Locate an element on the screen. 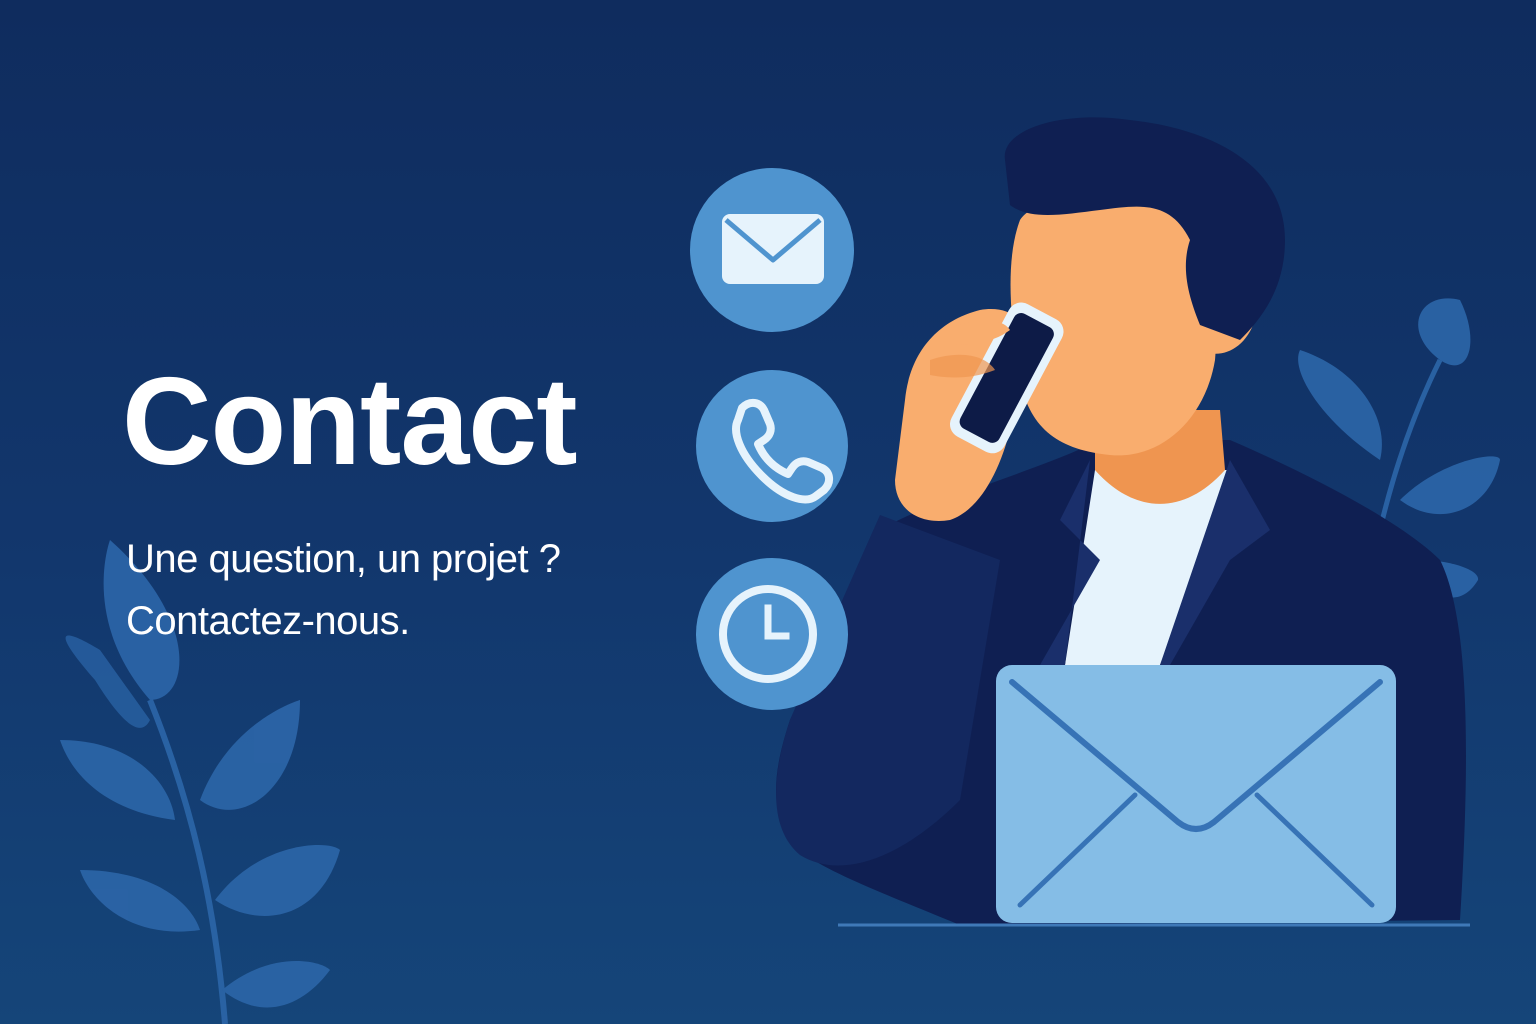 This screenshot has height=1024, width=1536. clock-icon is located at coordinates (772, 634).